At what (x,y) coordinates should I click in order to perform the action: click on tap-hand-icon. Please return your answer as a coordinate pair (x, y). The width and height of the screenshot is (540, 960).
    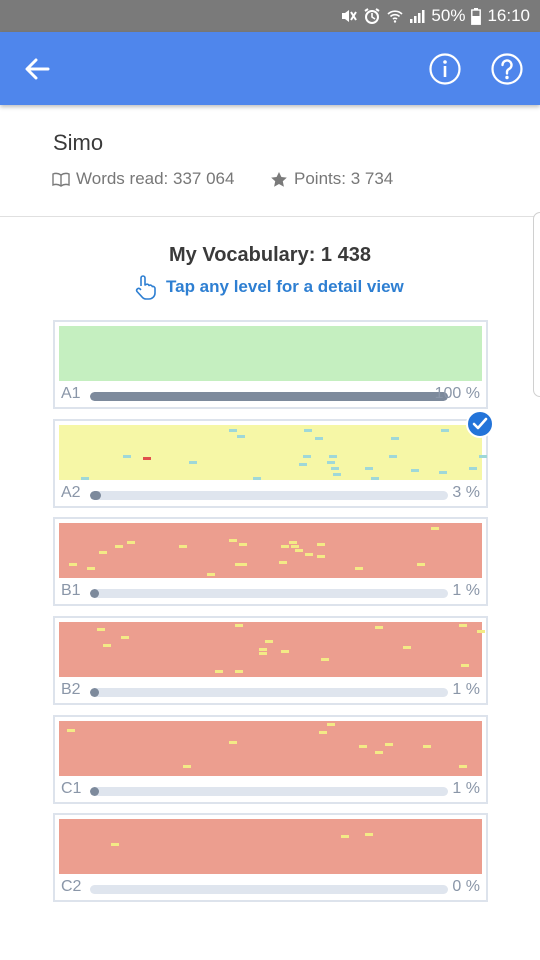
    Looking at the image, I should click on (145, 287).